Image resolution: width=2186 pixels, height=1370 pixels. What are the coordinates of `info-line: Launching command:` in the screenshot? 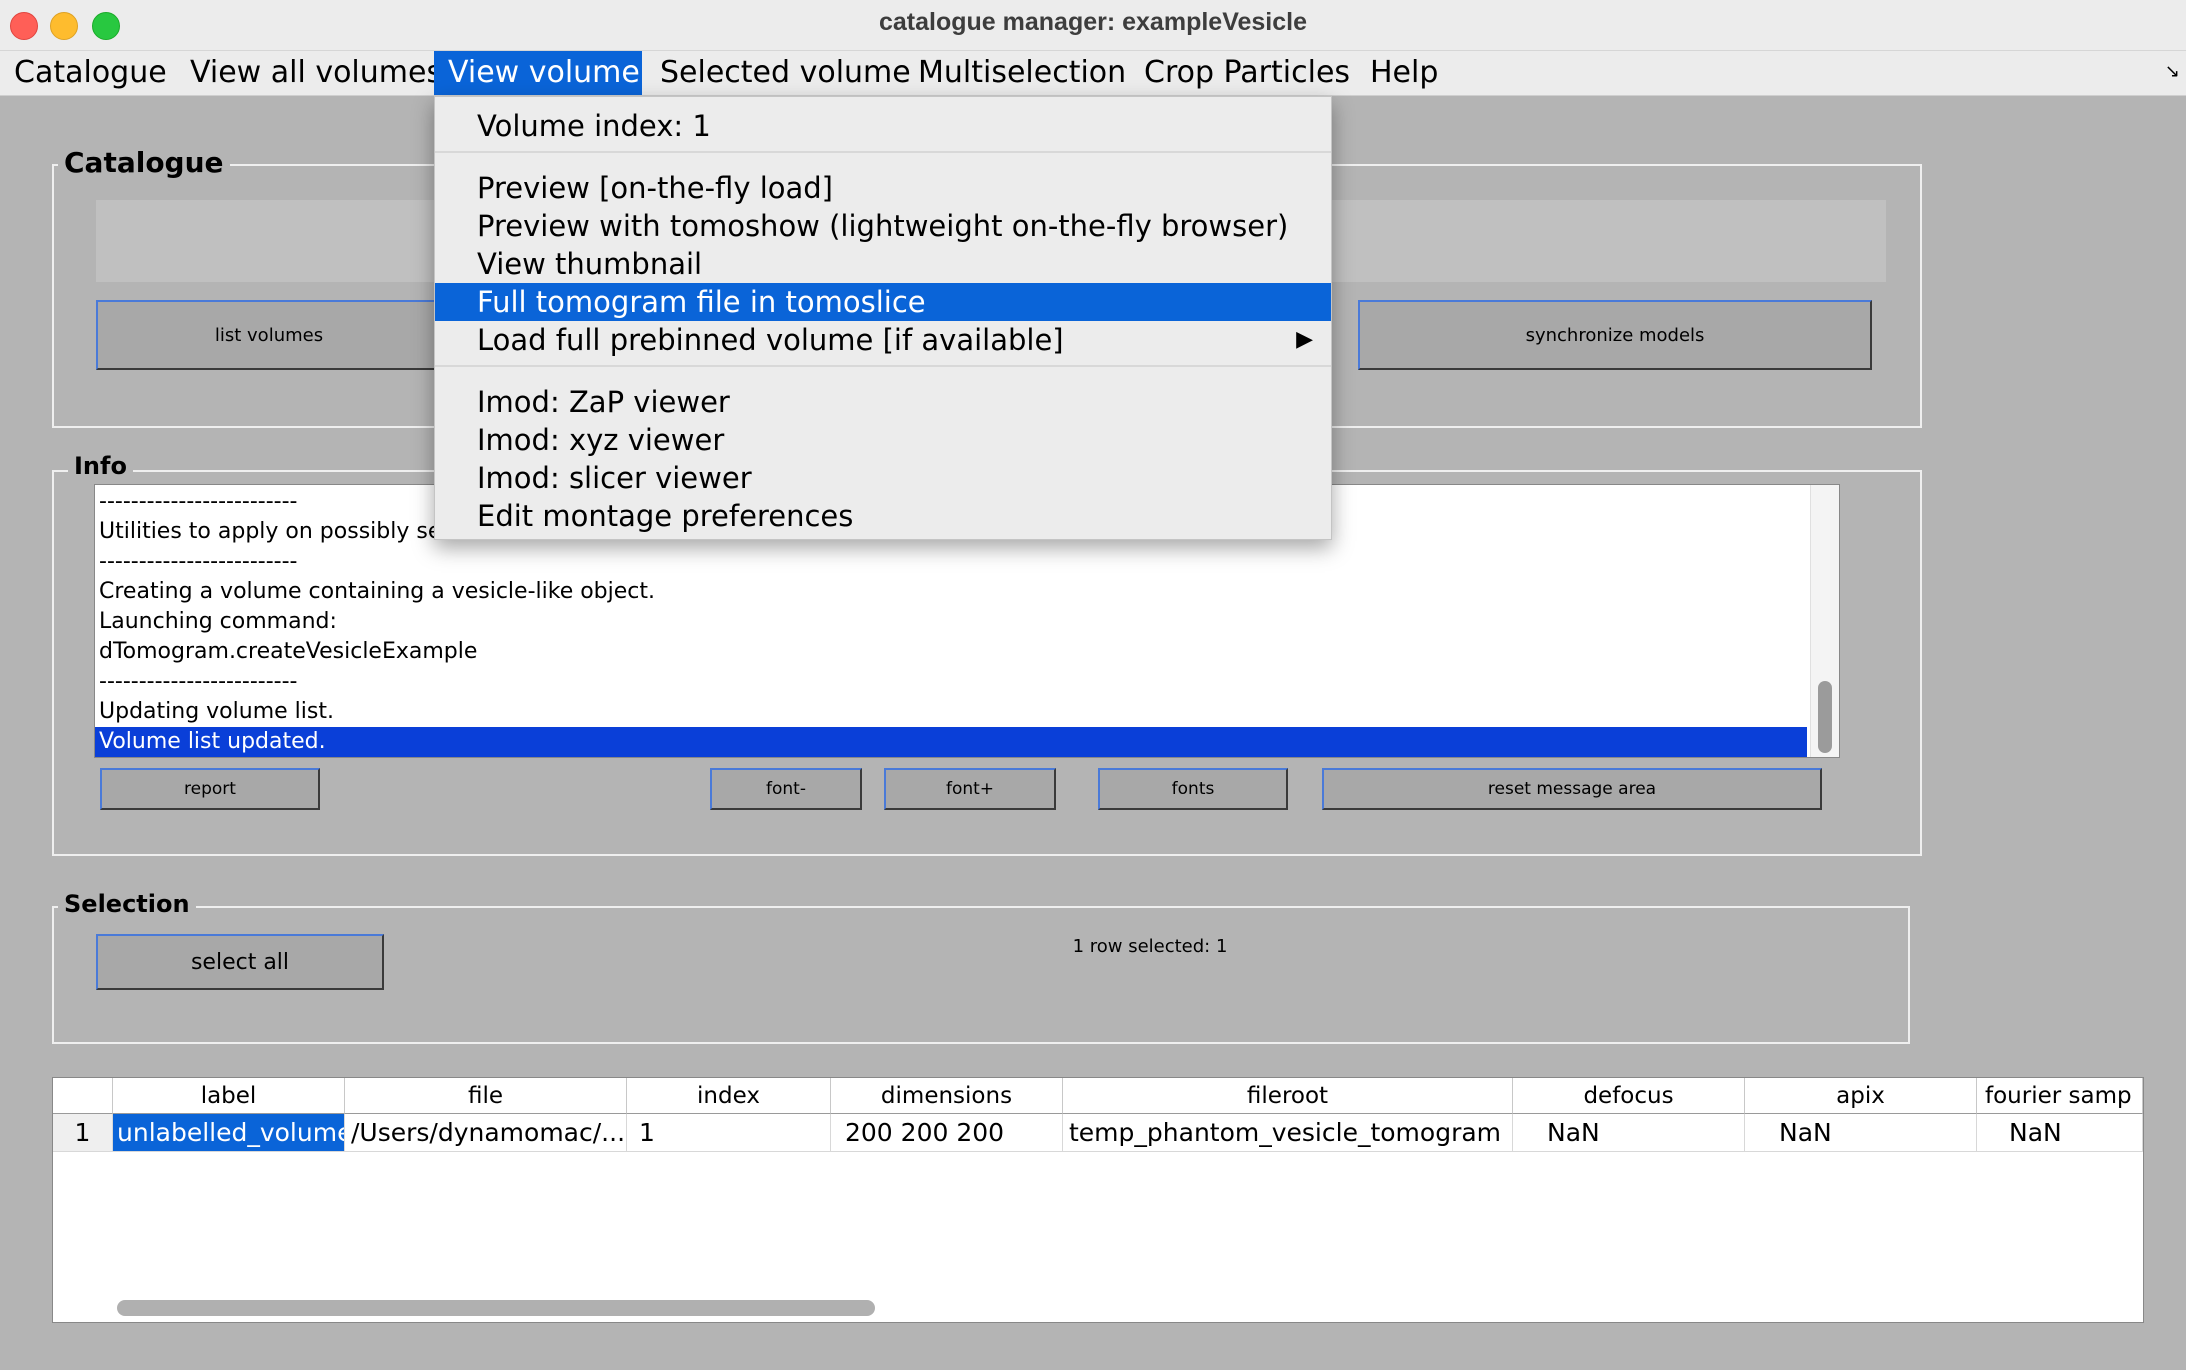 It's located at (218, 621).